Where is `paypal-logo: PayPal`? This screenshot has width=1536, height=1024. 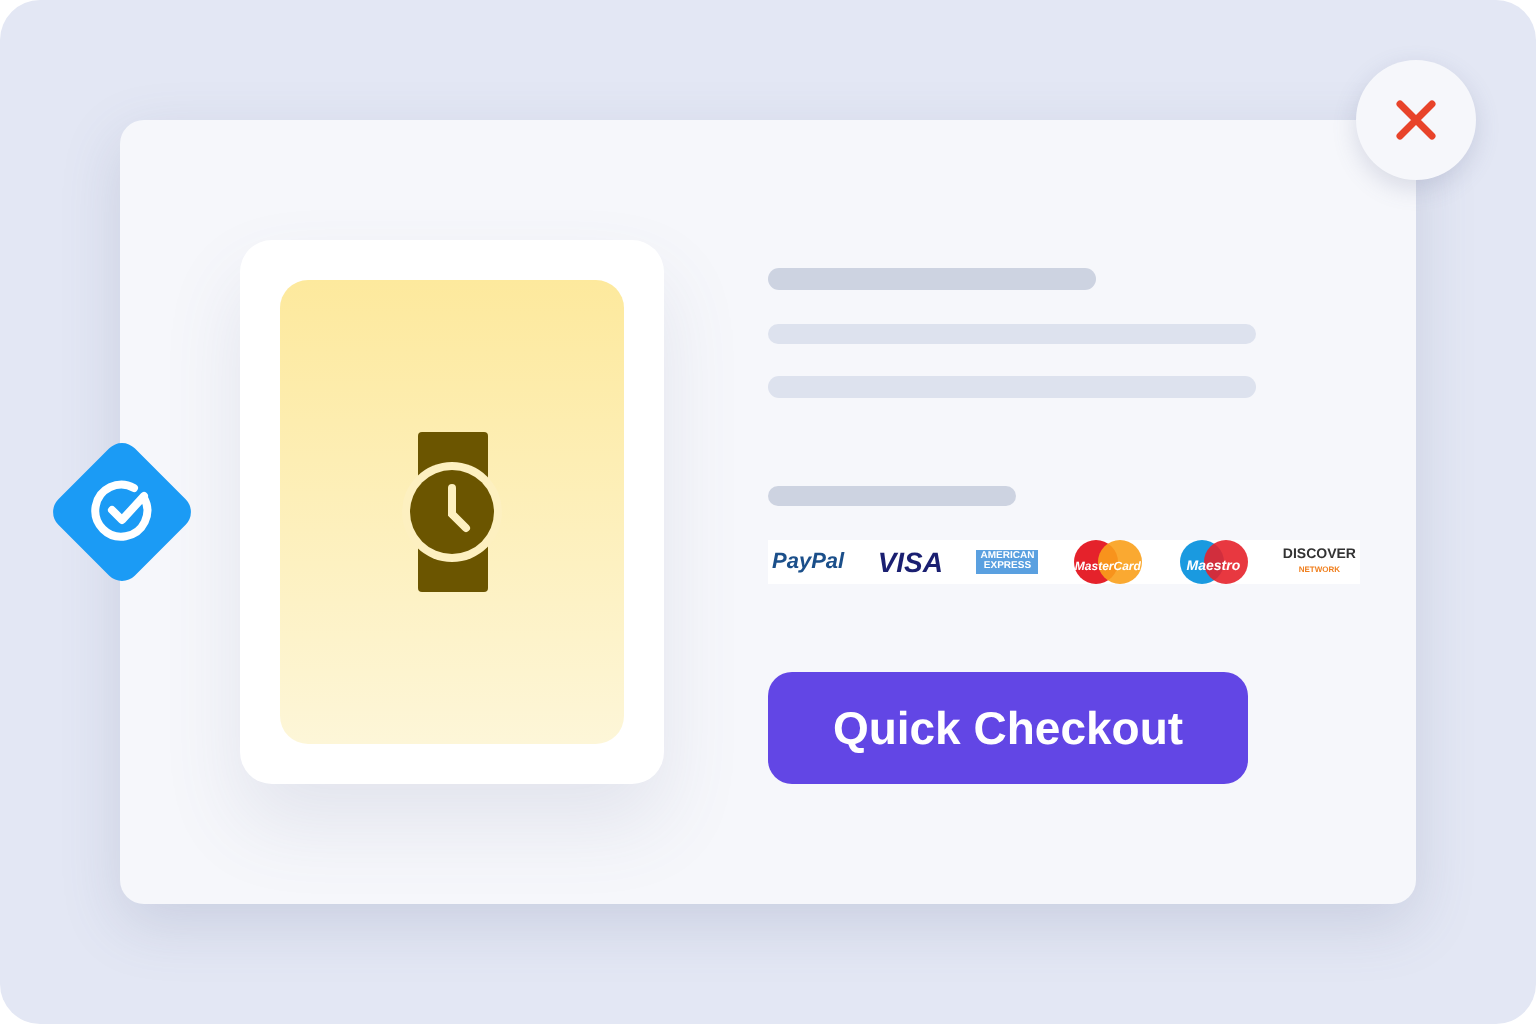
paypal-logo: PayPal is located at coordinates (808, 562).